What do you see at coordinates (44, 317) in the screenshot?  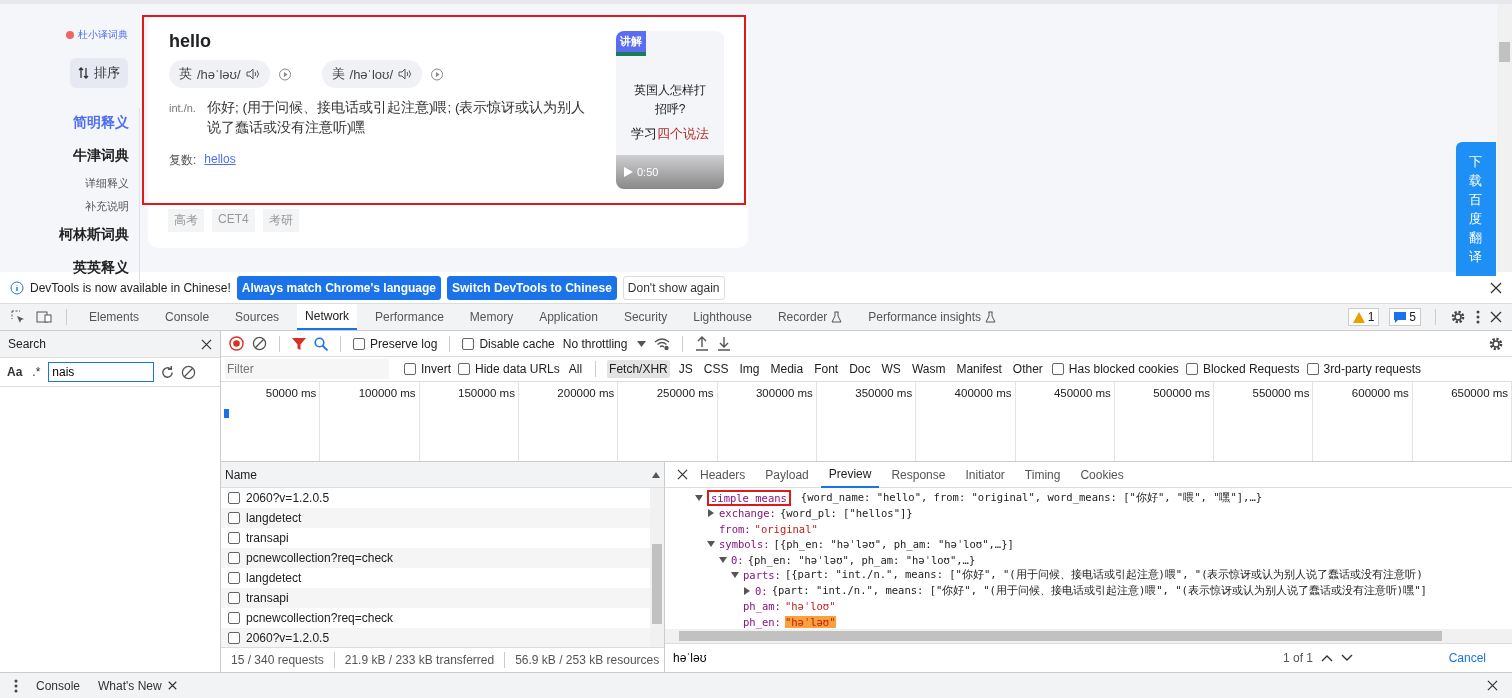 I see `device-toolbar-icon` at bounding box center [44, 317].